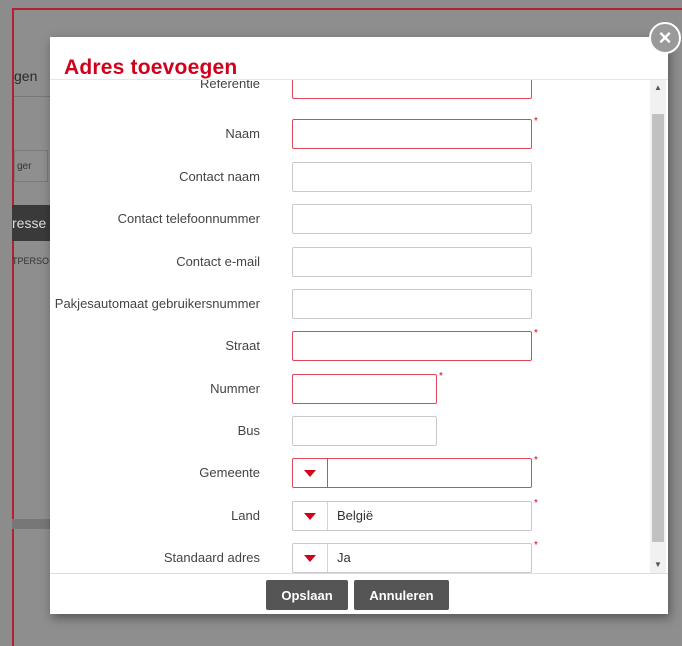  I want to click on row-referentie: Referentie *, so click(350, 89).